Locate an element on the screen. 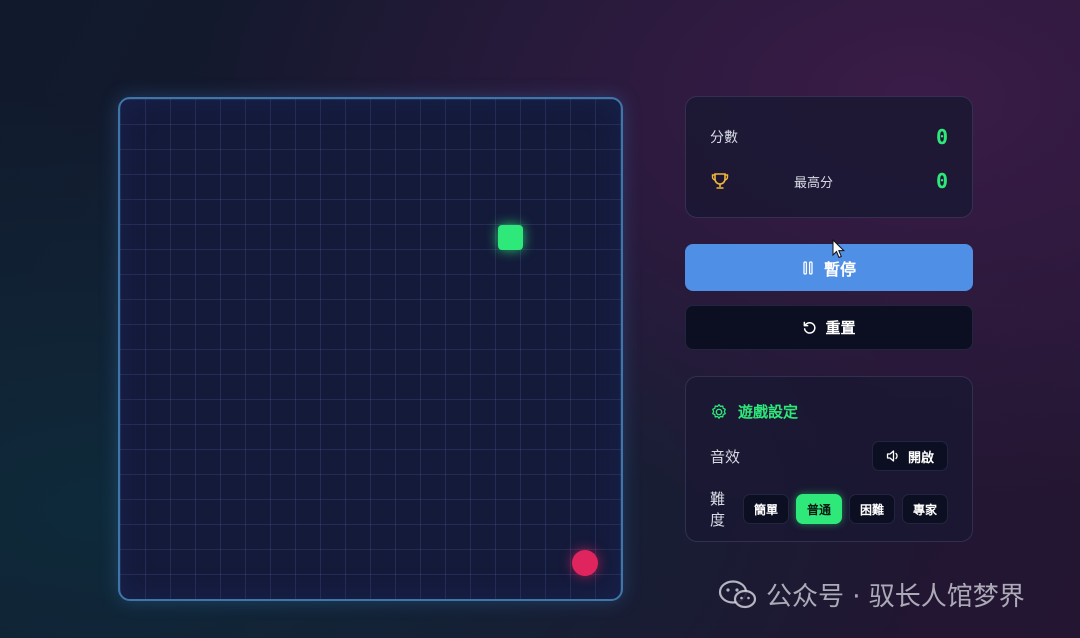  sound-row: 音效 開啟 is located at coordinates (829, 456).